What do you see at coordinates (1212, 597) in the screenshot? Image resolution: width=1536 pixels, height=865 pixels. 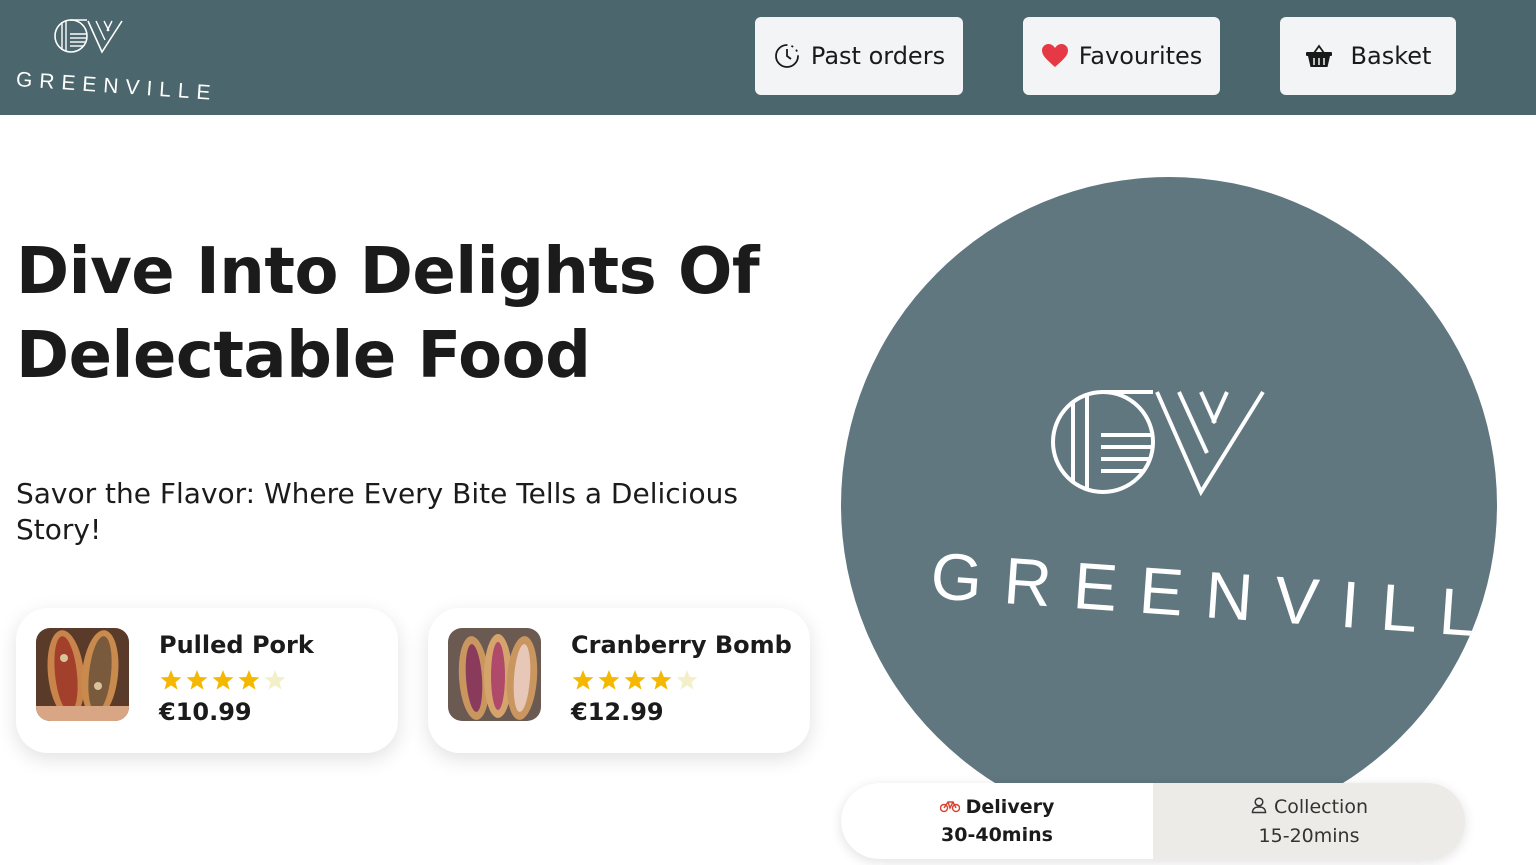 I see `brand-wordmark-large: GREENVILLE` at bounding box center [1212, 597].